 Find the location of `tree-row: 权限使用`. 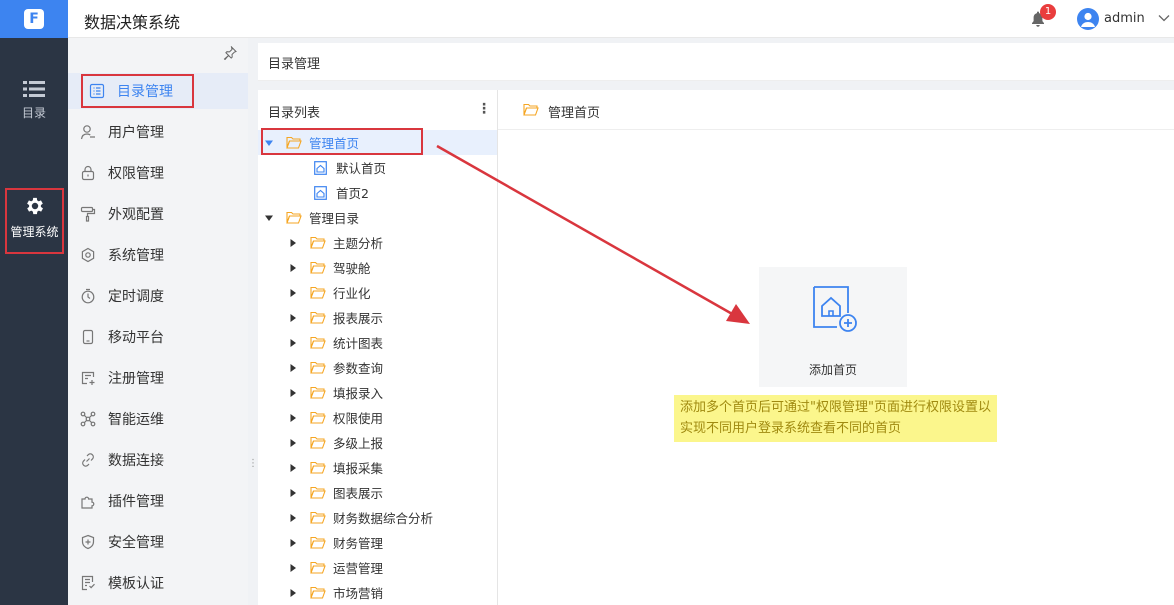

tree-row: 权限使用 is located at coordinates (377, 417).